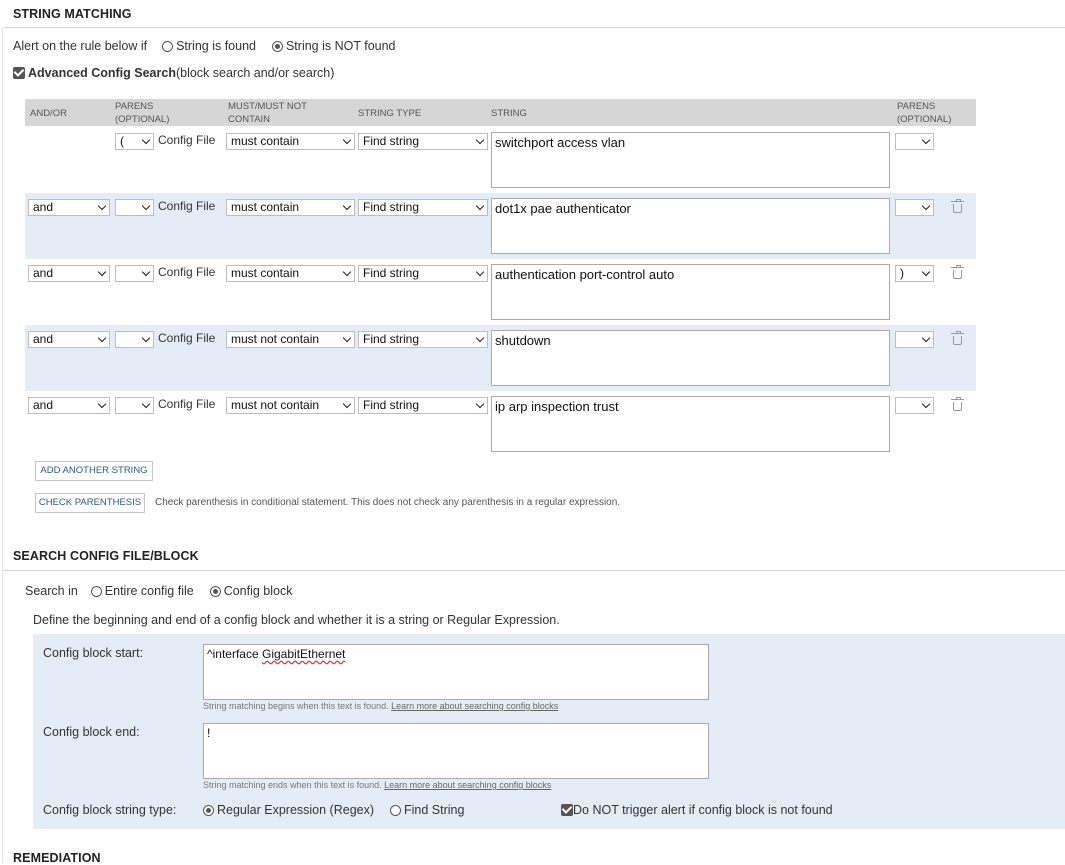 The width and height of the screenshot is (1065, 865). I want to click on config-block-type-radios: Regular Expression (Regex) Find String, so click(333, 810).